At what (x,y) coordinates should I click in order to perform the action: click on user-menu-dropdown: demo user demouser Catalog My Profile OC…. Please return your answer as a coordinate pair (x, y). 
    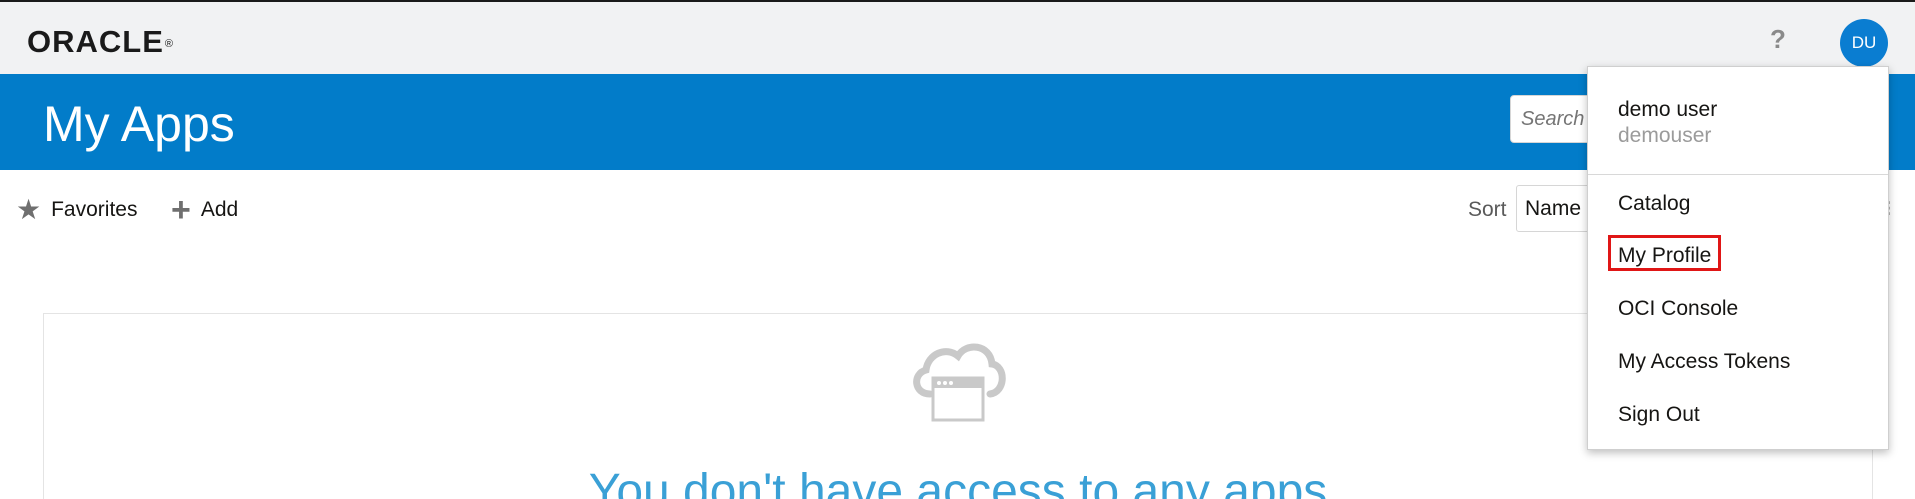
    Looking at the image, I should click on (1738, 258).